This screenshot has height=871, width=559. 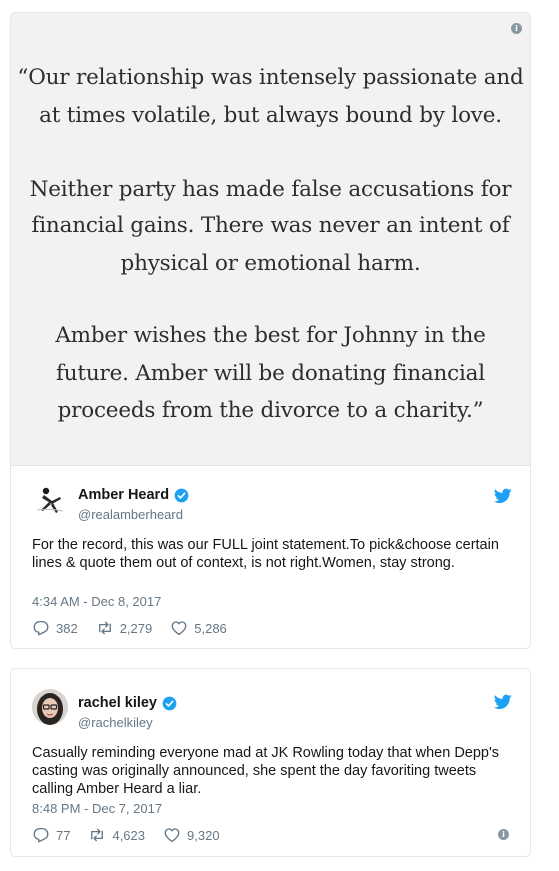 What do you see at coordinates (203, 835) in the screenshot?
I see `like-count: 9,320` at bounding box center [203, 835].